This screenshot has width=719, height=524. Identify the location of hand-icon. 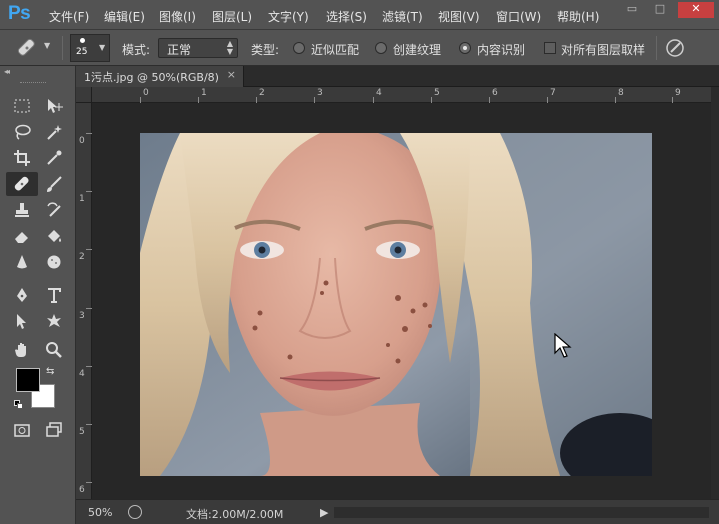
(20, 350).